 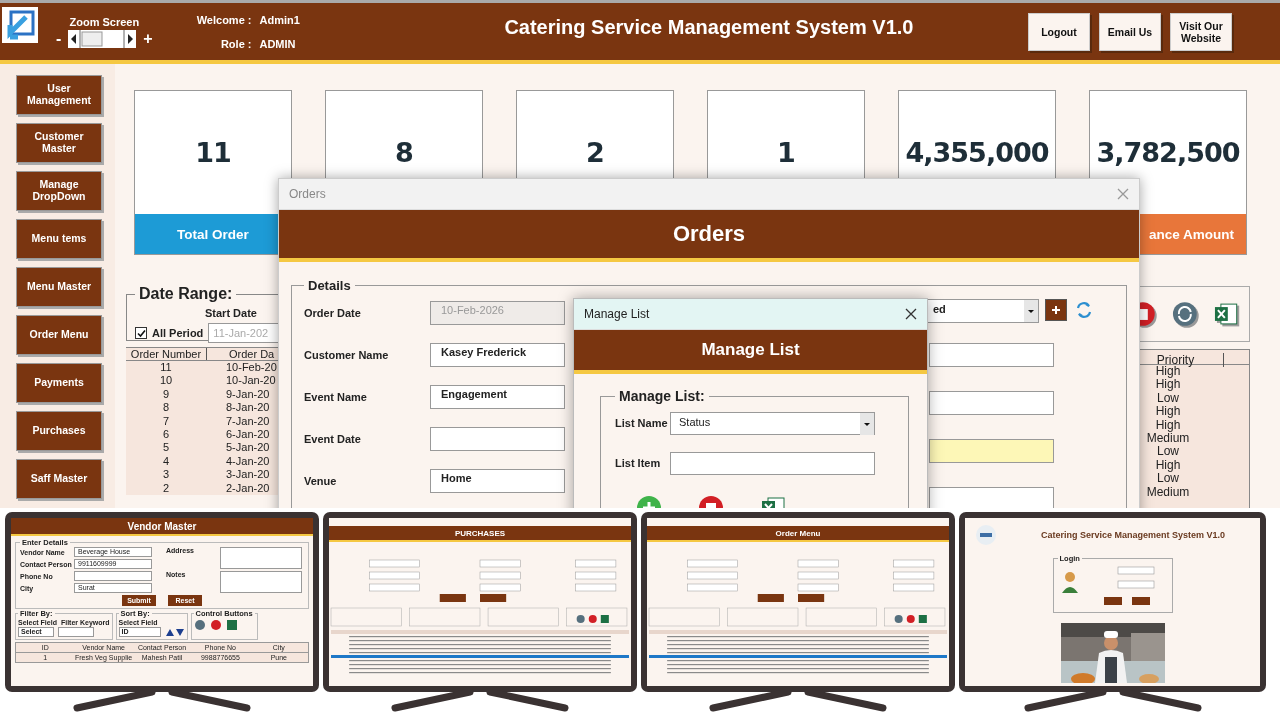 I want to click on header-button: Visit Our Website, so click(x=1201, y=31).